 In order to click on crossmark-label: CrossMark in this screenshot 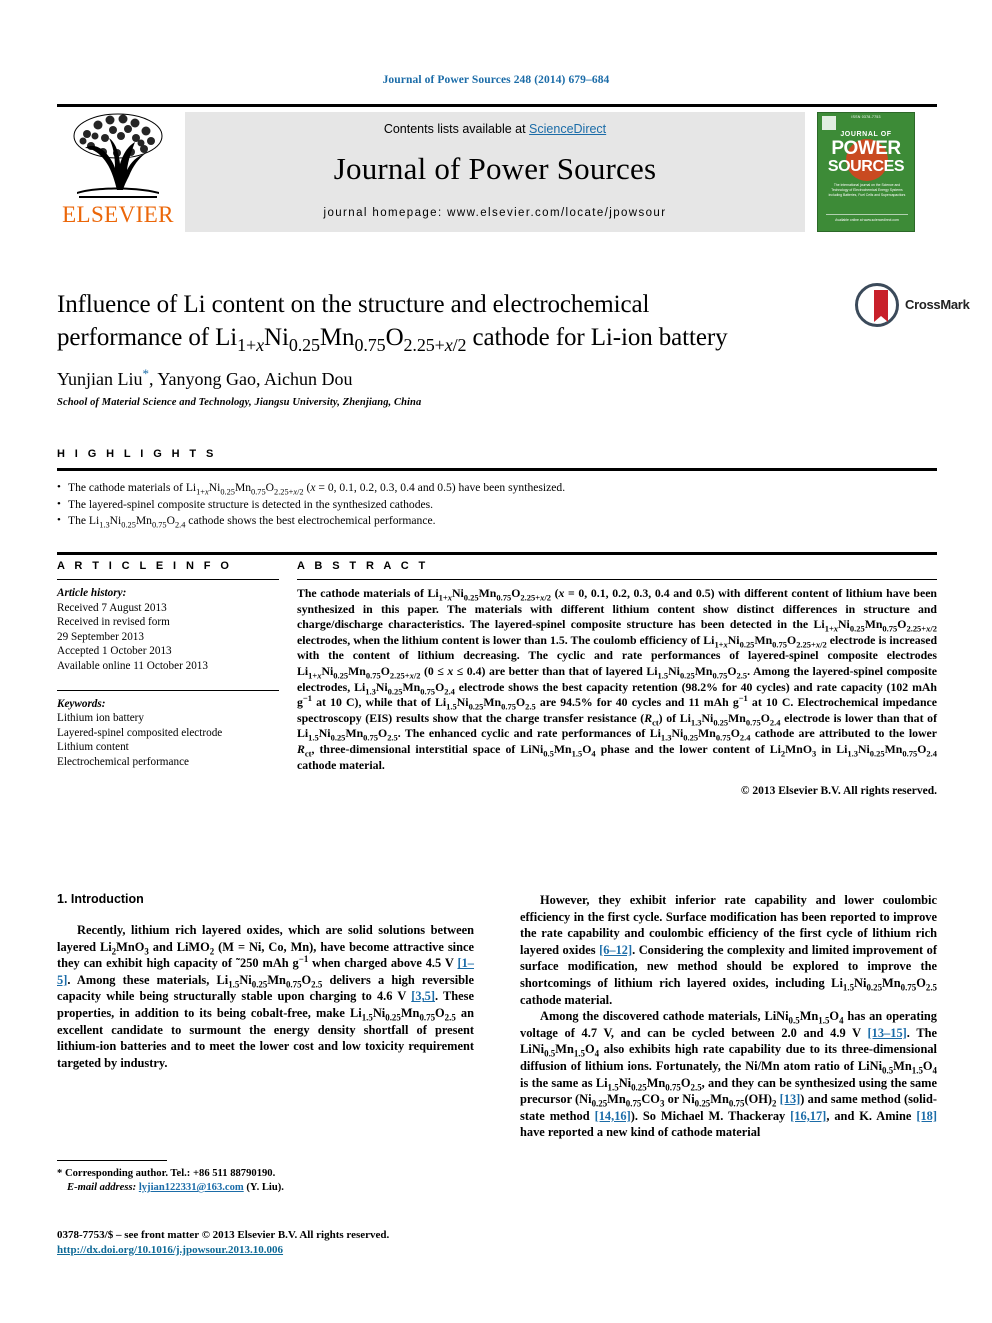, I will do `click(937, 304)`.